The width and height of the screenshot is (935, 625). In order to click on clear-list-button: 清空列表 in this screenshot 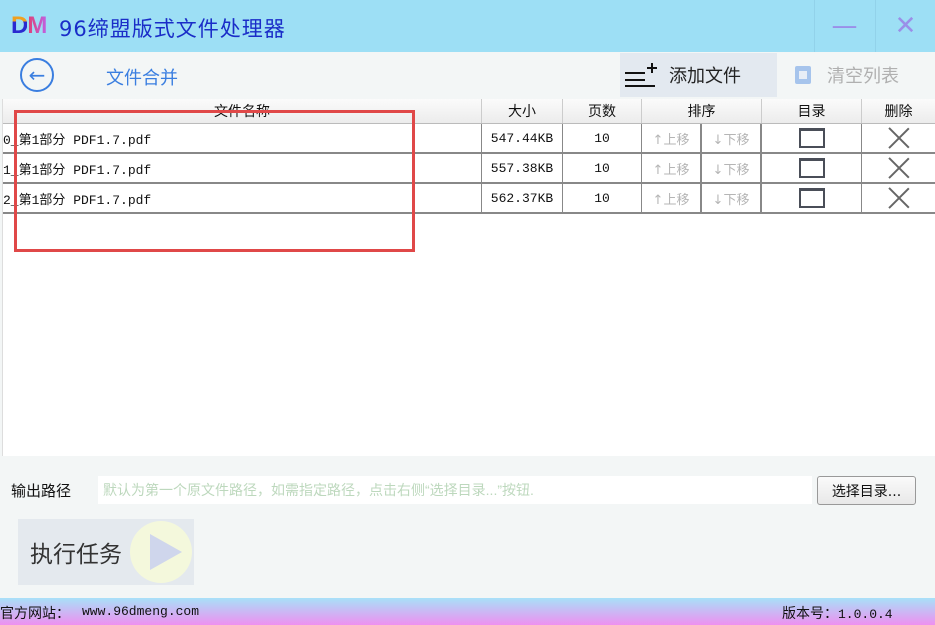, I will do `click(862, 75)`.